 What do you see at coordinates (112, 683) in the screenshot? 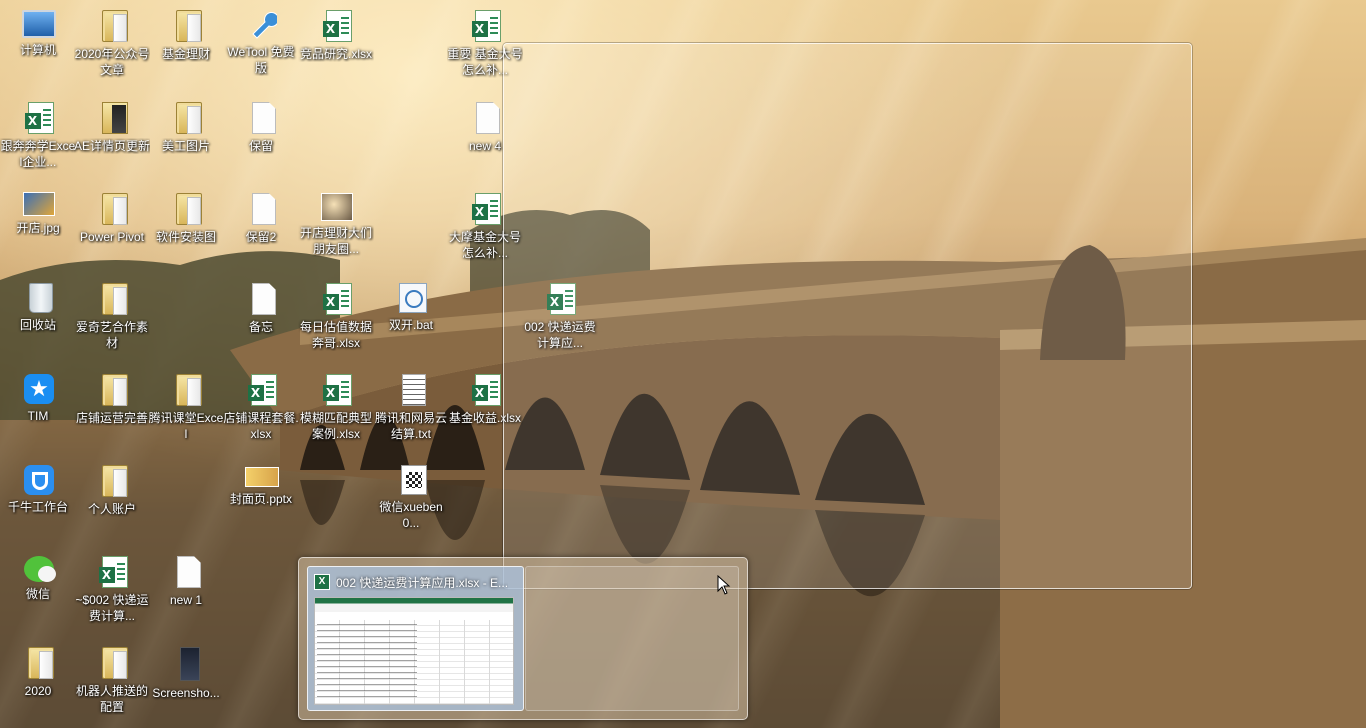
I see `desktop-icon-folder: 机器人推送的配置` at bounding box center [112, 683].